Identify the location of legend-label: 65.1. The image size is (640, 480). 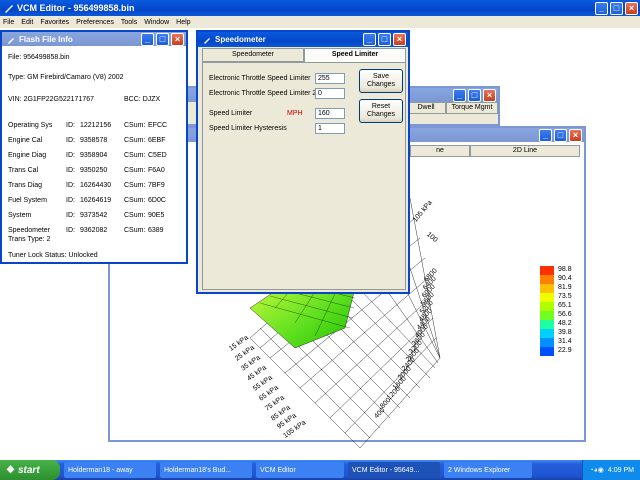
(565, 305).